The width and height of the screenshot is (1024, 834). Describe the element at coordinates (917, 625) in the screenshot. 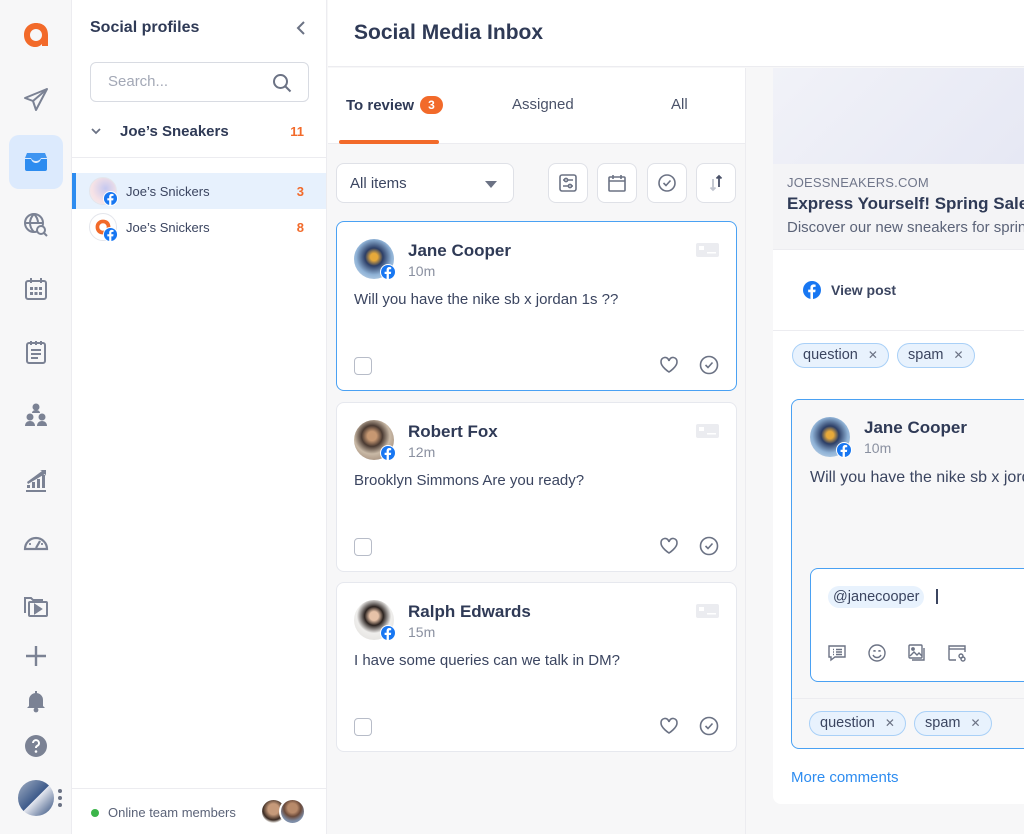

I see `reply-box: @janecooper` at that location.